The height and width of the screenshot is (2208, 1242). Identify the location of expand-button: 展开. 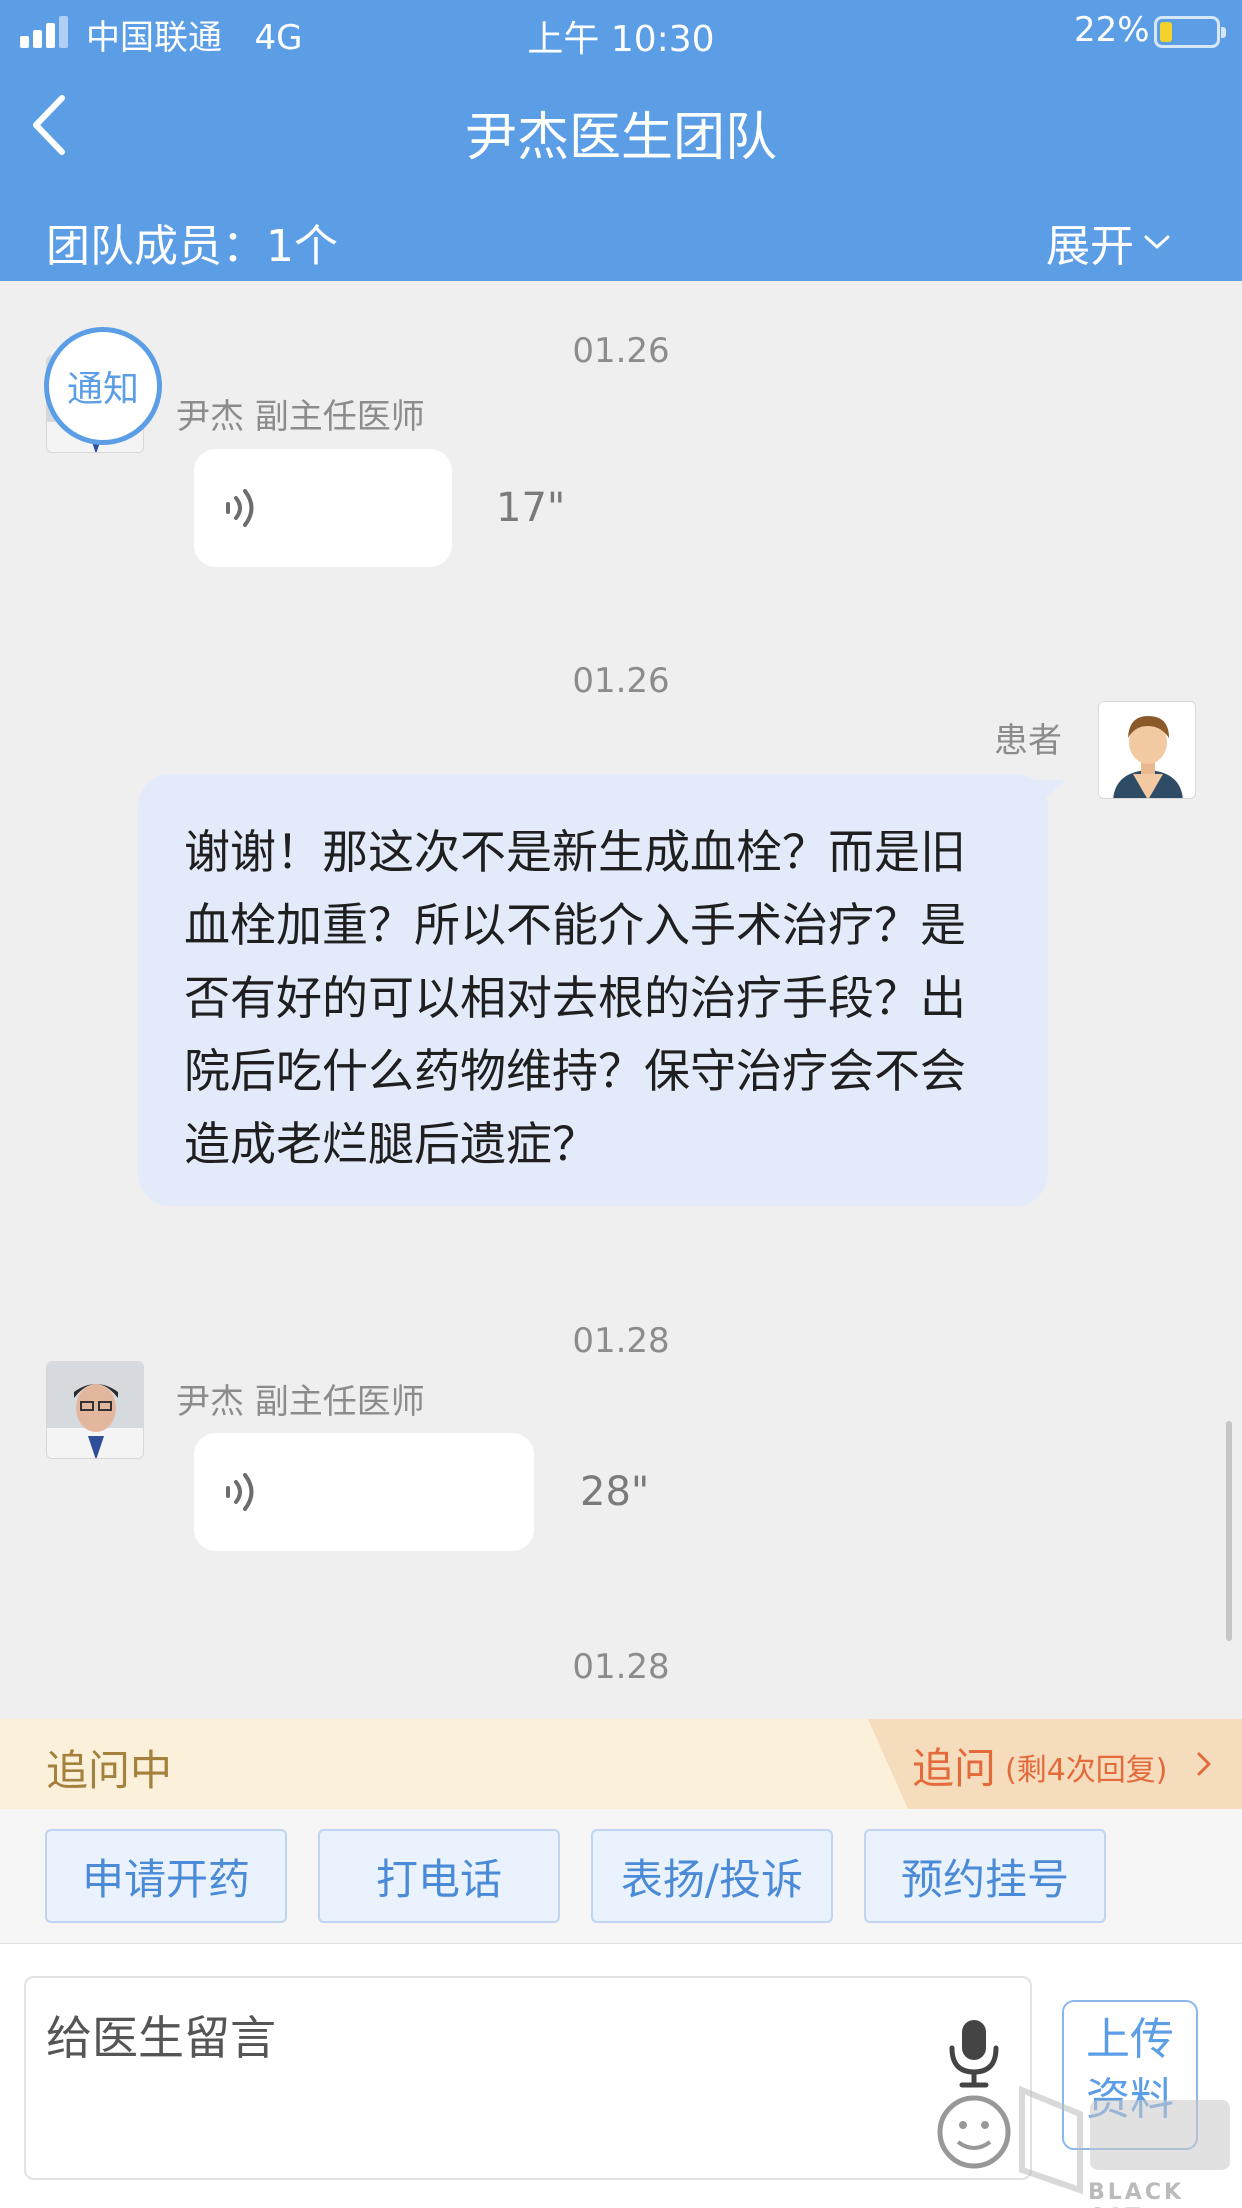
(1109, 242).